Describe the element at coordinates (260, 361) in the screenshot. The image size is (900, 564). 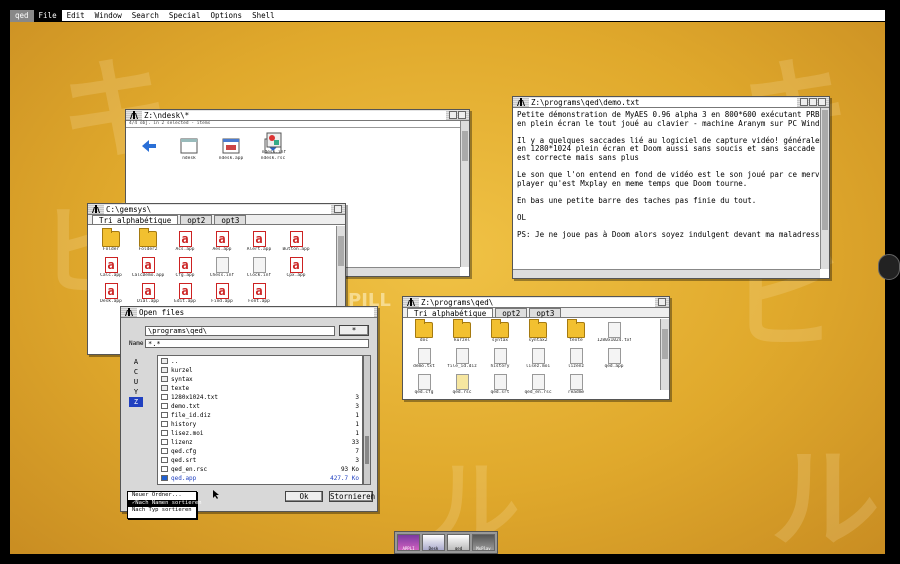
I see `file-list-row: ..` at that location.